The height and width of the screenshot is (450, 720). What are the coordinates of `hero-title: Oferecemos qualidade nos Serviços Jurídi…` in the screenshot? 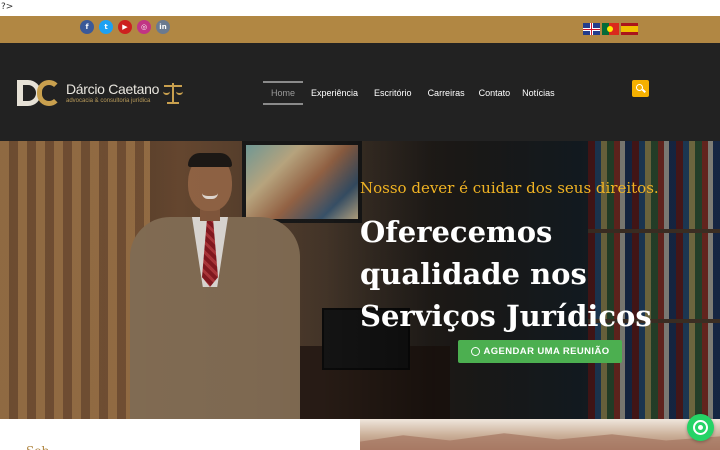 It's located at (506, 274).